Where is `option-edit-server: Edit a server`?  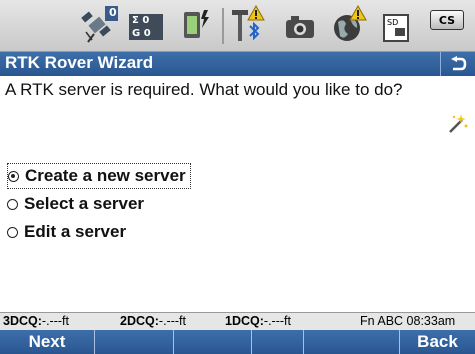 option-edit-server: Edit a server is located at coordinates (68, 232).